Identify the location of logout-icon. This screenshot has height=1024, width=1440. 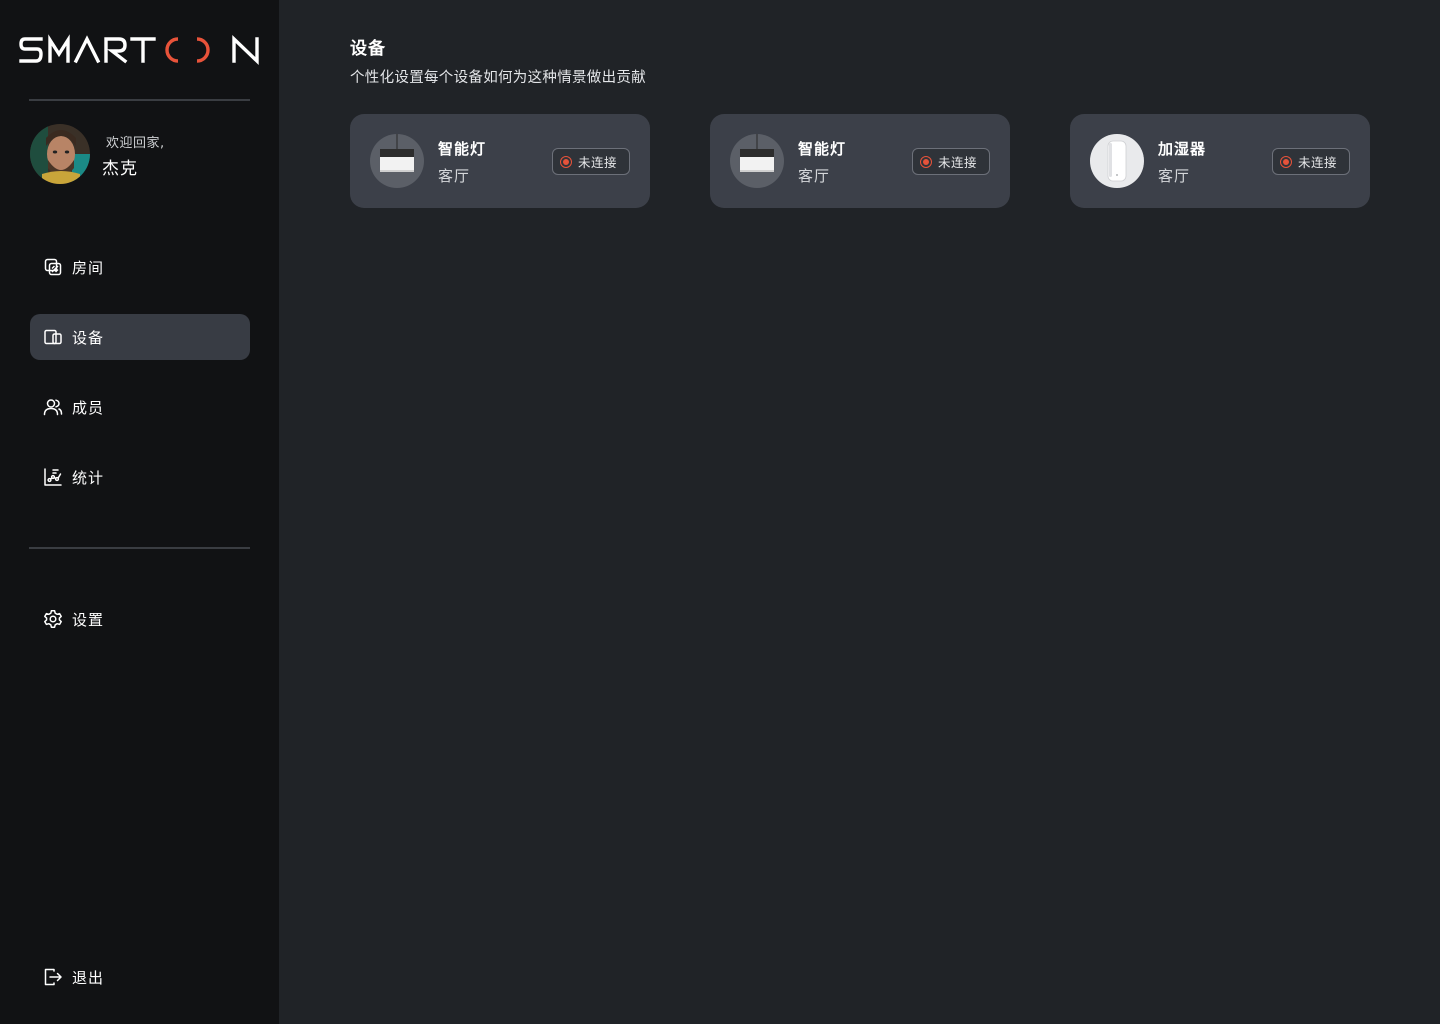
(53, 977).